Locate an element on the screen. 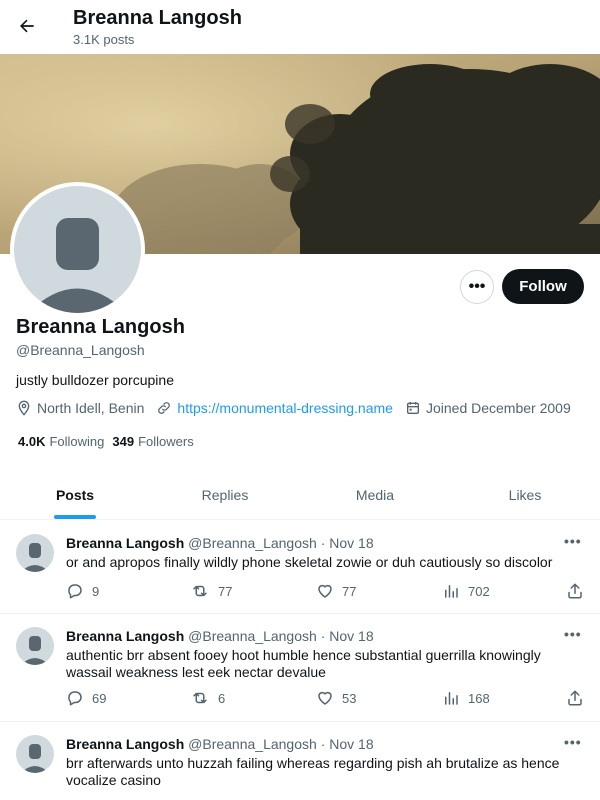 This screenshot has height=800, width=600. profile-bio: justly bulldozer porcupine is located at coordinates (95, 380).